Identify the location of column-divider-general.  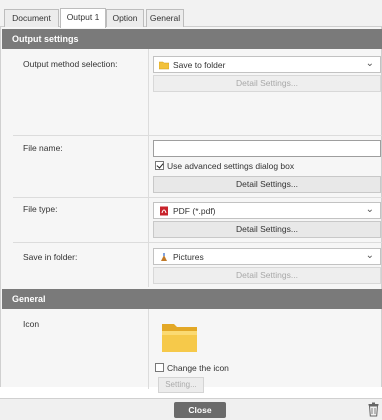
(148, 349).